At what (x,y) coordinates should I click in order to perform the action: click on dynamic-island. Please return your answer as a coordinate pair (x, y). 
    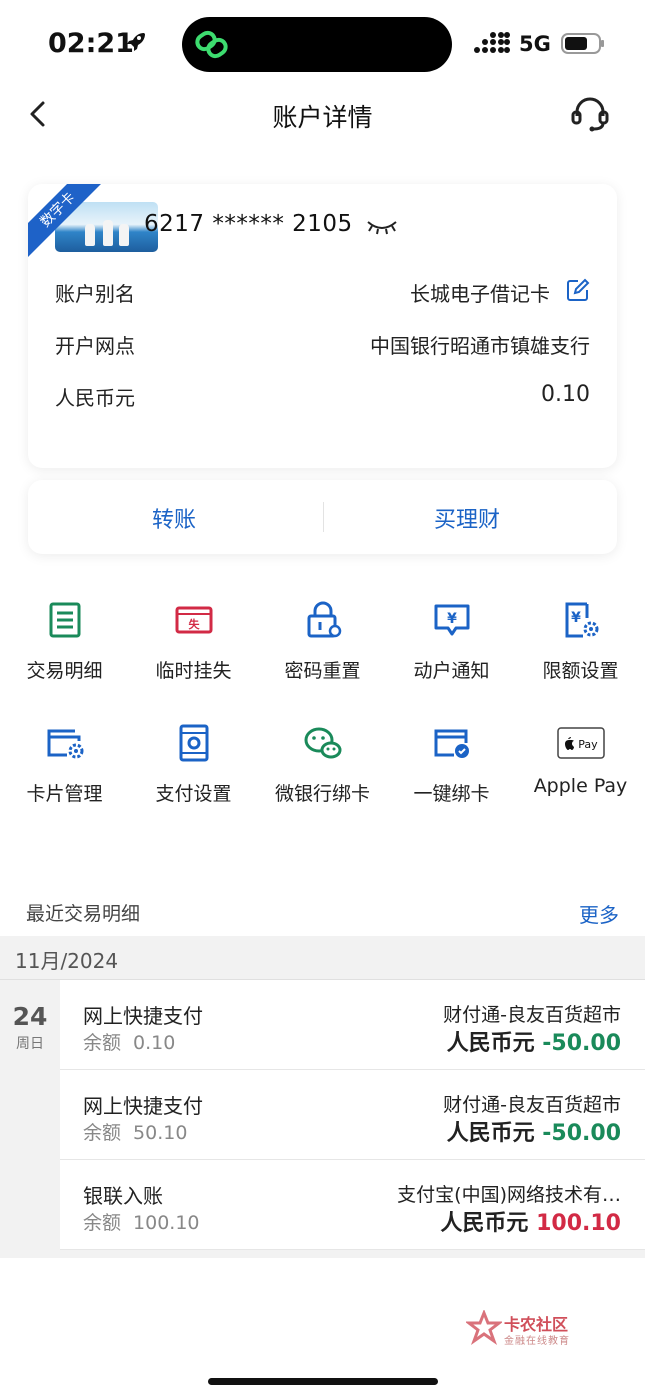
    Looking at the image, I should click on (317, 44).